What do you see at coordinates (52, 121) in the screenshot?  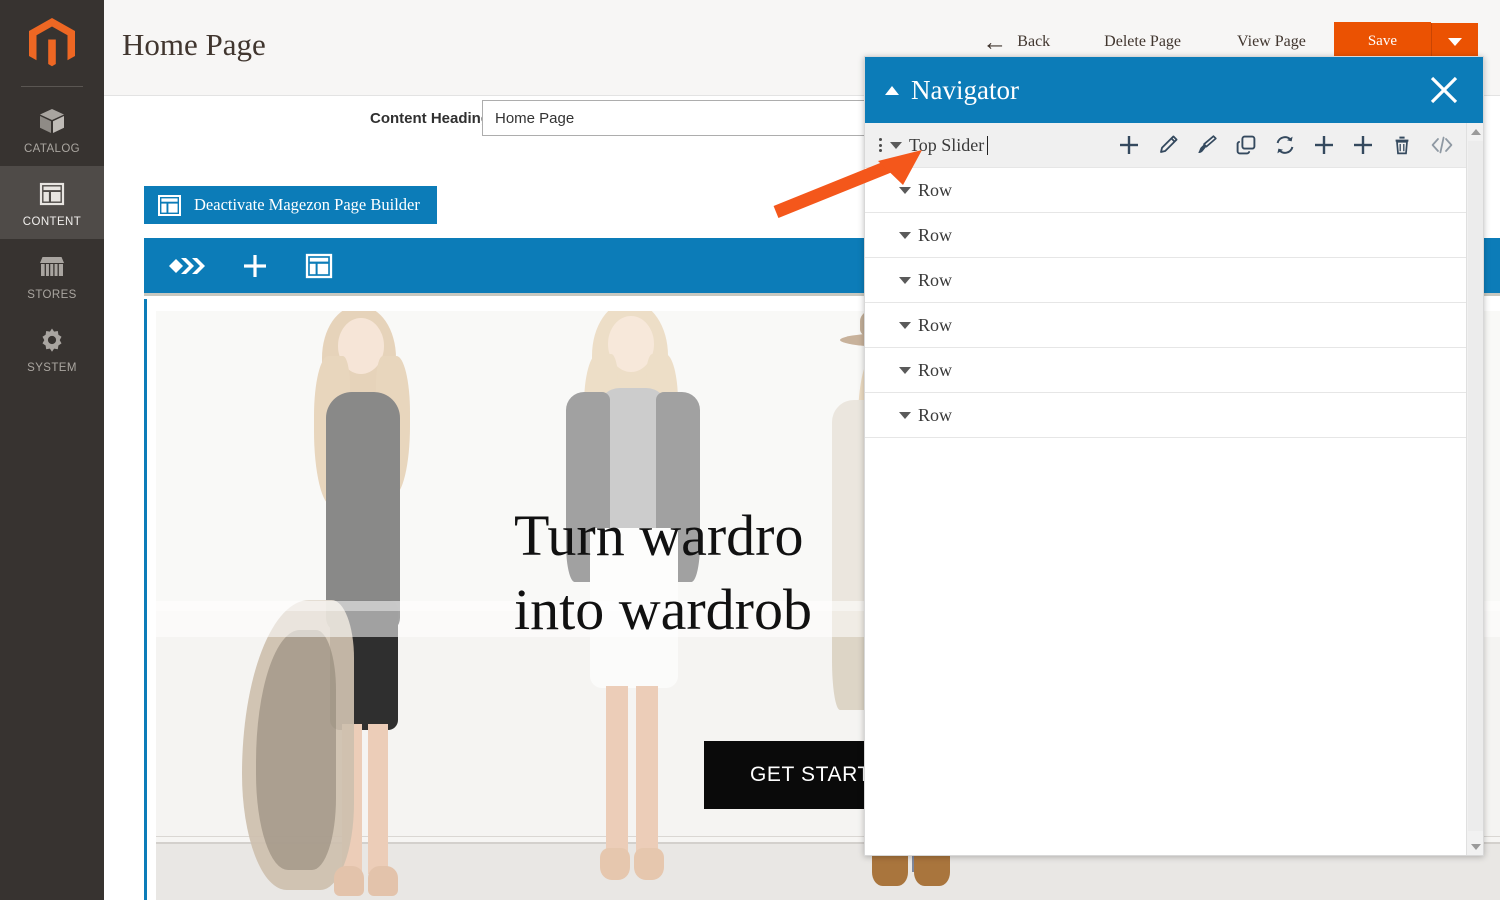 I see `box-icon` at bounding box center [52, 121].